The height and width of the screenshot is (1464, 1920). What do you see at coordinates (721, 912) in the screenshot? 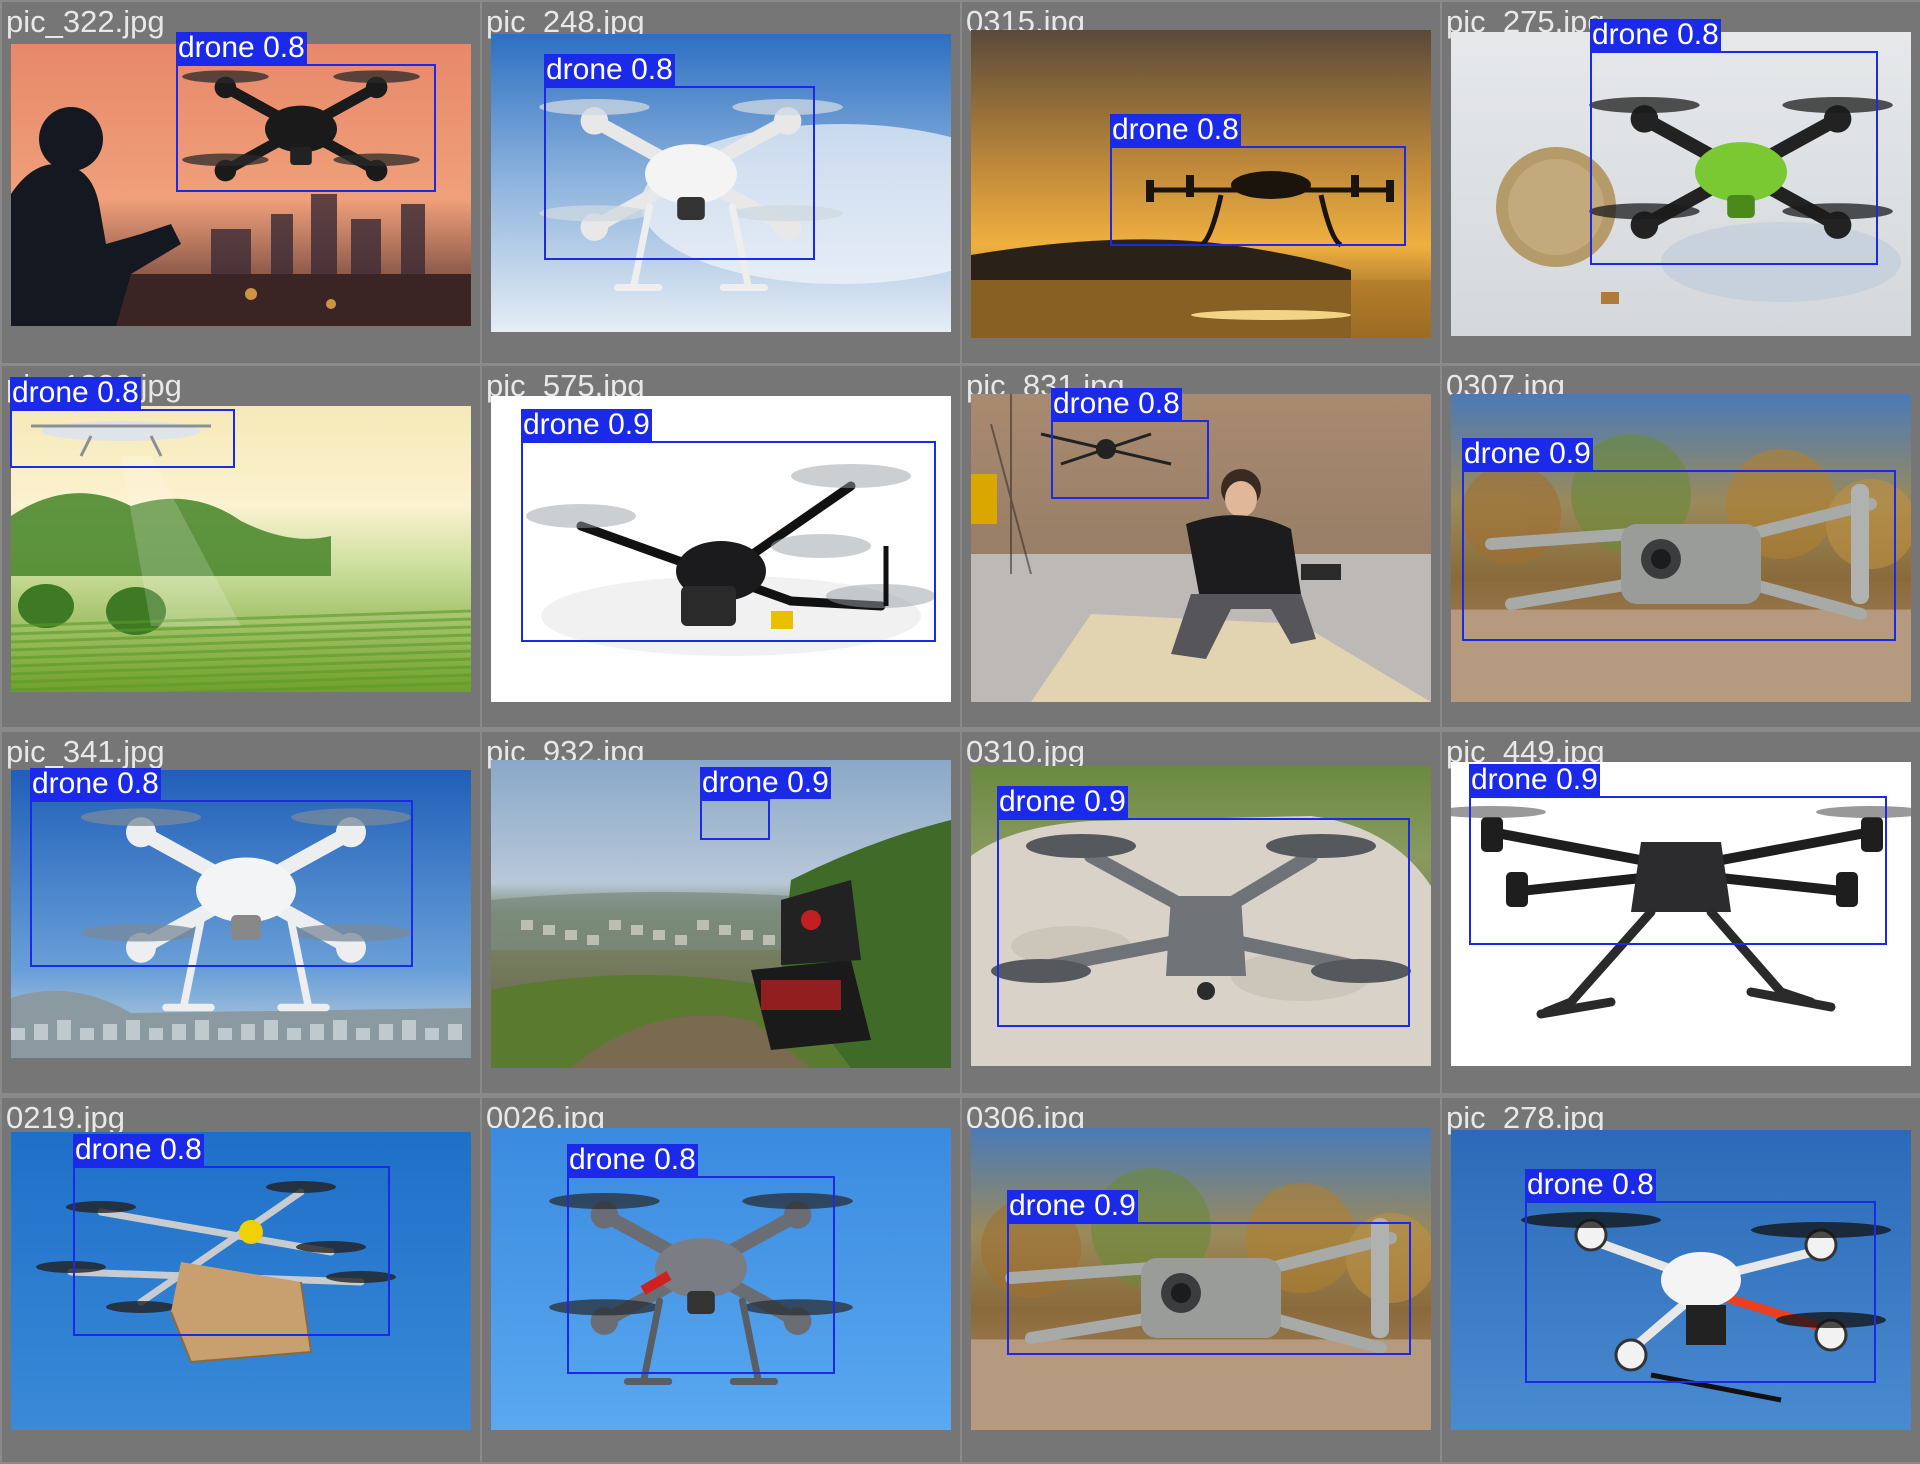
I see `result-tile: pic_932.jpg drone 0.9` at bounding box center [721, 912].